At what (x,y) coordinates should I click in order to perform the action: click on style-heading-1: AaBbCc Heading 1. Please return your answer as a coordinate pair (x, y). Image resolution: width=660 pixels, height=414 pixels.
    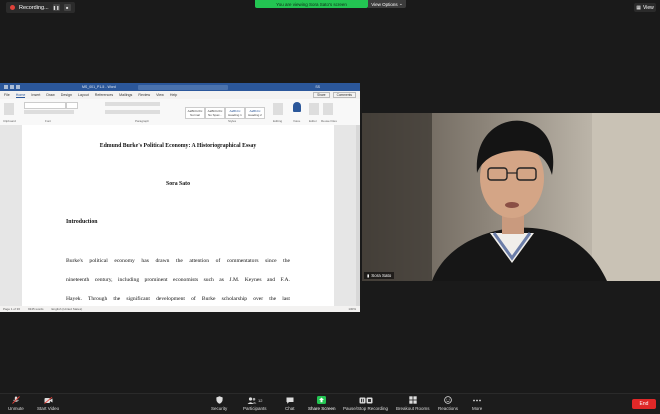
    Looking at the image, I should click on (235, 113).